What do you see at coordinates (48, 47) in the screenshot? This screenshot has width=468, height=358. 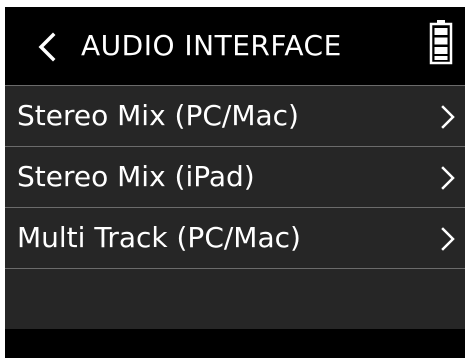 I see `chevron-left-icon` at bounding box center [48, 47].